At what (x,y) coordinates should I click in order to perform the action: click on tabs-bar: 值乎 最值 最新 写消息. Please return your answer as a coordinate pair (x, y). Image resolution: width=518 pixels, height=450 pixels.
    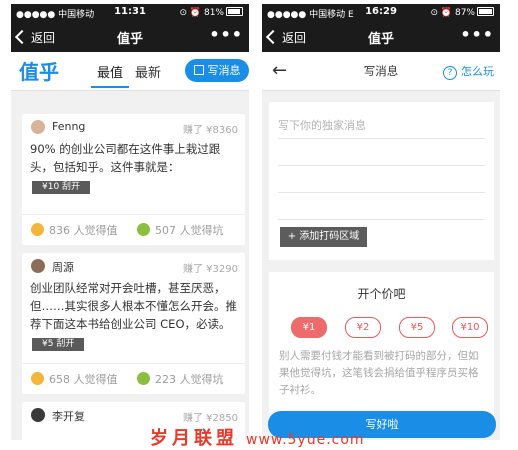
    Looking at the image, I should click on (130, 71).